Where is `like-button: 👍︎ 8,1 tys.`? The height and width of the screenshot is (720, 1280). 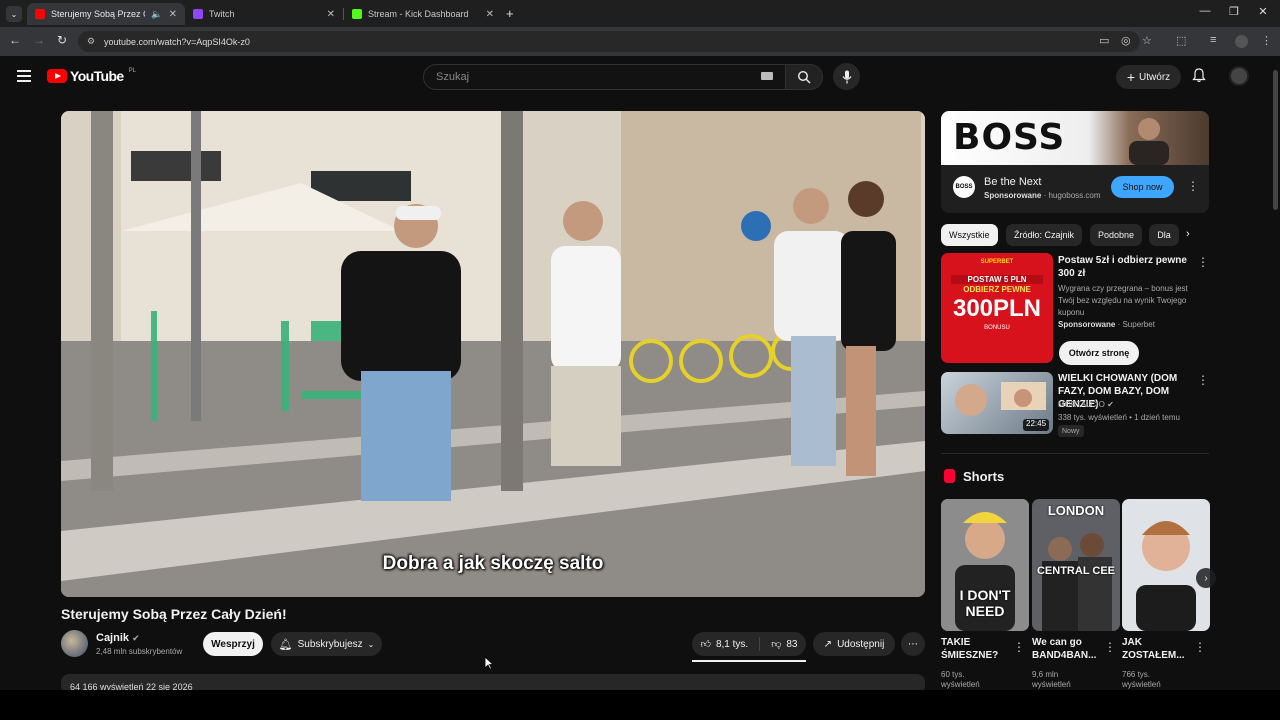
like-button: 👍︎ 8,1 tys. is located at coordinates (725, 644).